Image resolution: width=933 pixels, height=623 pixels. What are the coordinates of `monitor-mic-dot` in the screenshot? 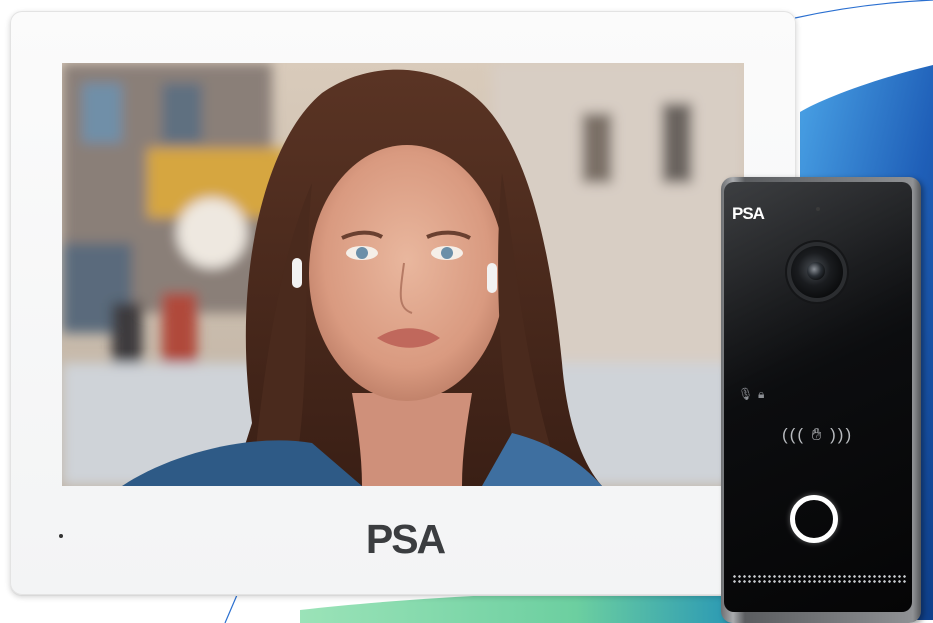 It's located at (61, 536).